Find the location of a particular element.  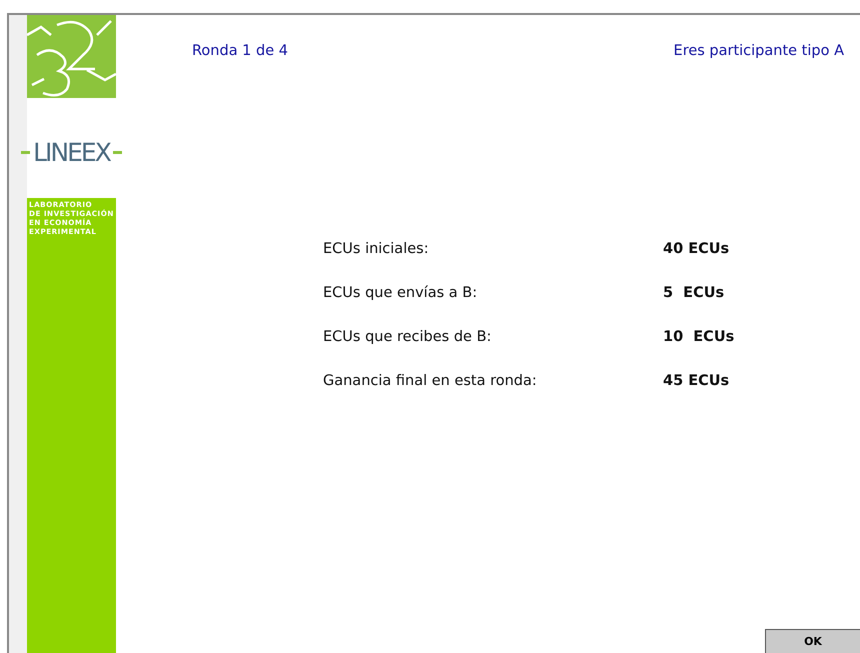

ok-button: OK is located at coordinates (812, 641).